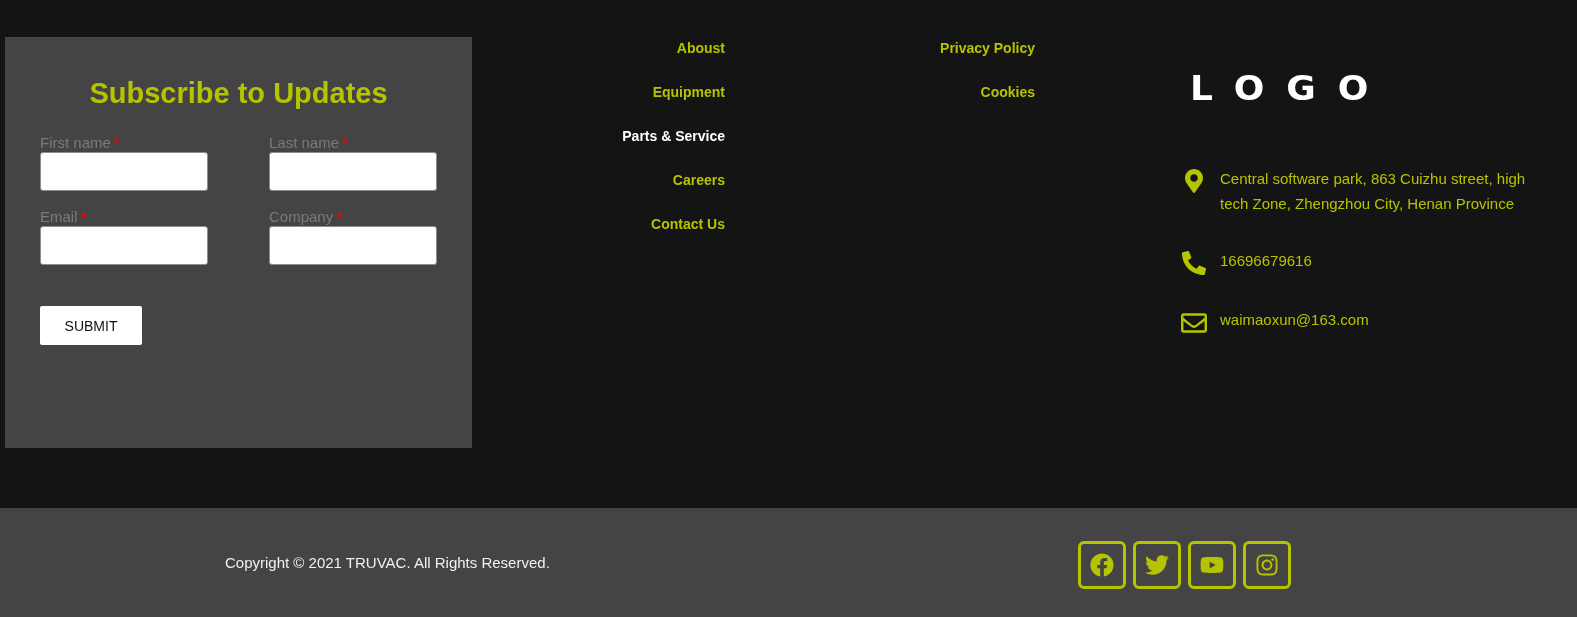 Image resolution: width=1577 pixels, height=617 pixels. What do you see at coordinates (1007, 92) in the screenshot?
I see `nav-link: Cookies` at bounding box center [1007, 92].